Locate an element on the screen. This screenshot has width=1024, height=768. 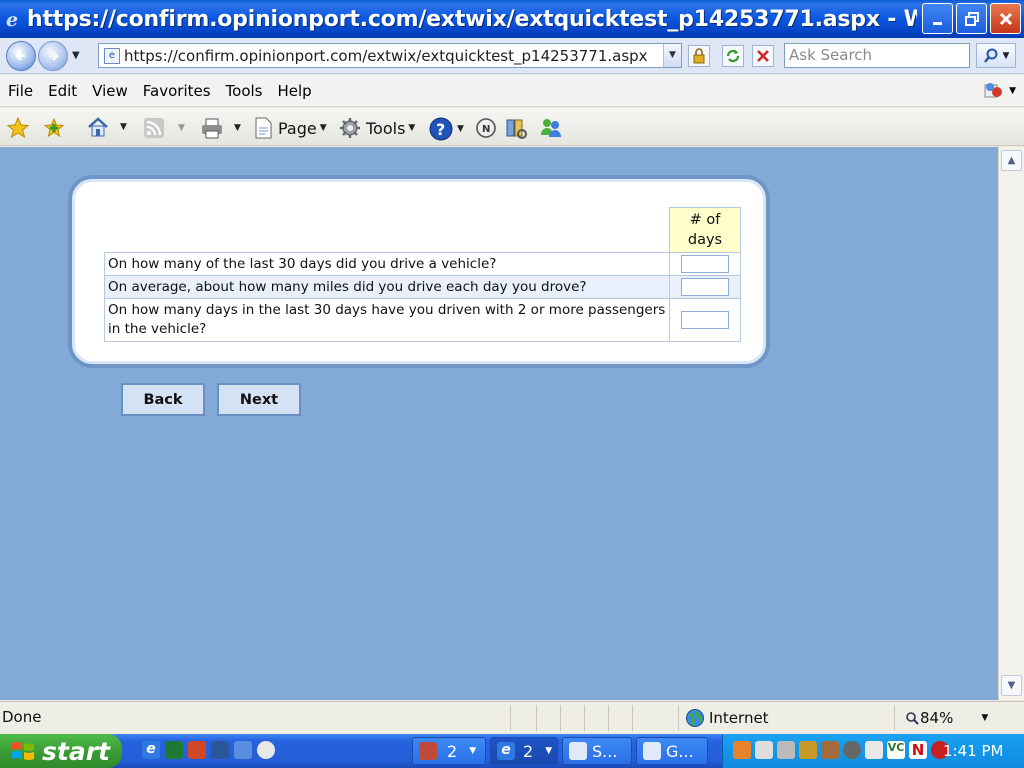
home-dropdown-icon: ▼ is located at coordinates (123, 127).